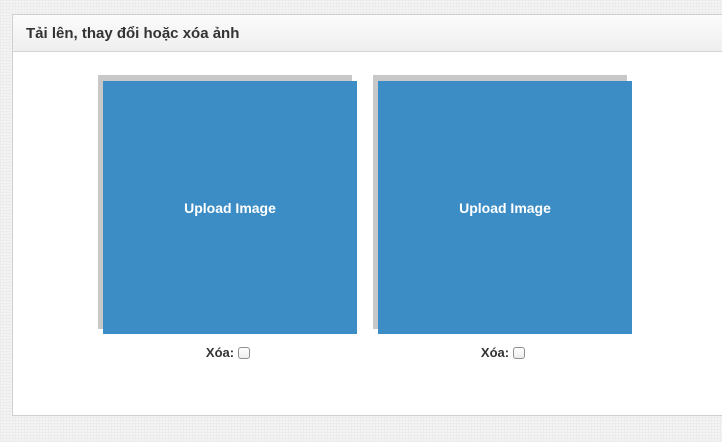  Describe the element at coordinates (133, 33) in the screenshot. I see `panel-title: Tải lên, thay đổi hoặc xóa ảnh` at that location.